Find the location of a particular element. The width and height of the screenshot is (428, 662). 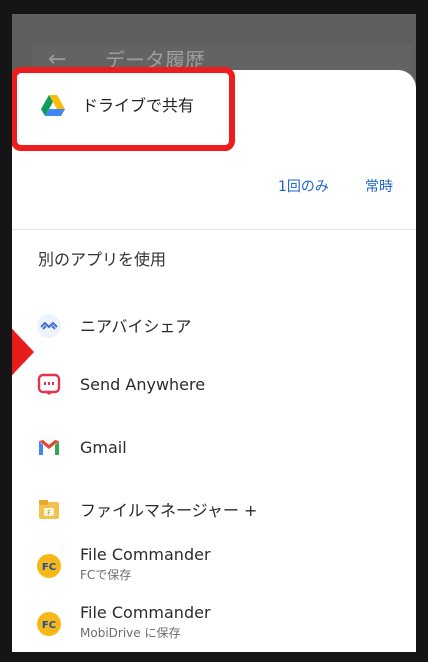

app-name: ニアバイシェア is located at coordinates (136, 326).